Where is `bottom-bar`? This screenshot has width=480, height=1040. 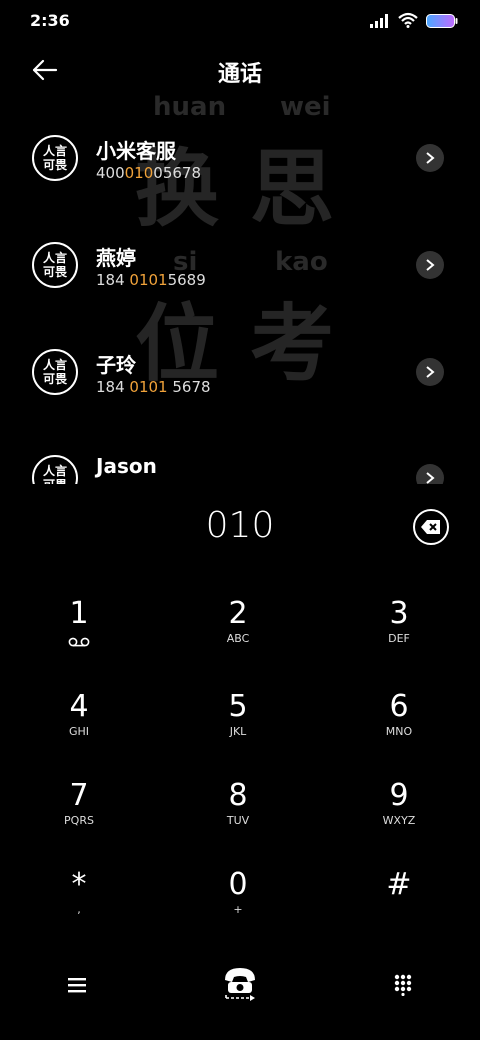
bottom-bar is located at coordinates (240, 987).